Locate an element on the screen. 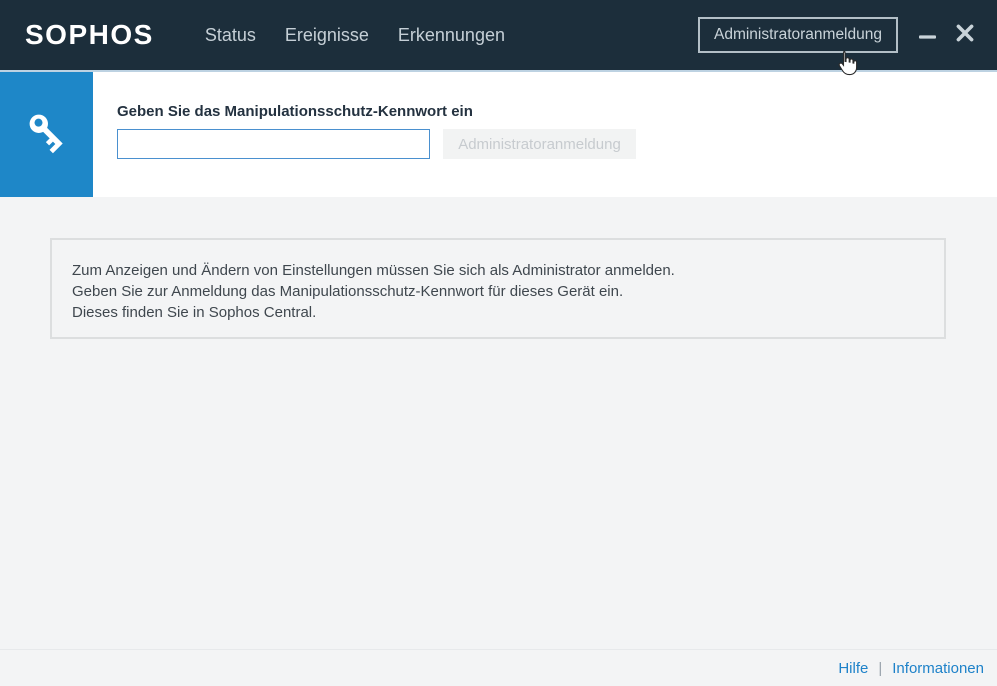  main-nav: Status Ereignisse Erkennungen is located at coordinates (355, 35).